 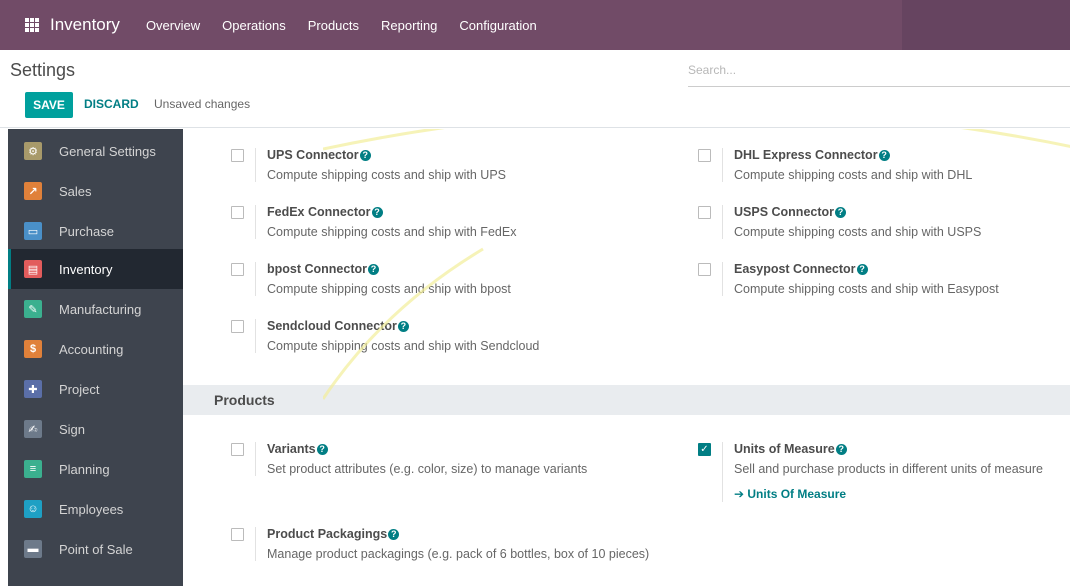 What do you see at coordinates (333, 25) in the screenshot?
I see `menu-products: Products` at bounding box center [333, 25].